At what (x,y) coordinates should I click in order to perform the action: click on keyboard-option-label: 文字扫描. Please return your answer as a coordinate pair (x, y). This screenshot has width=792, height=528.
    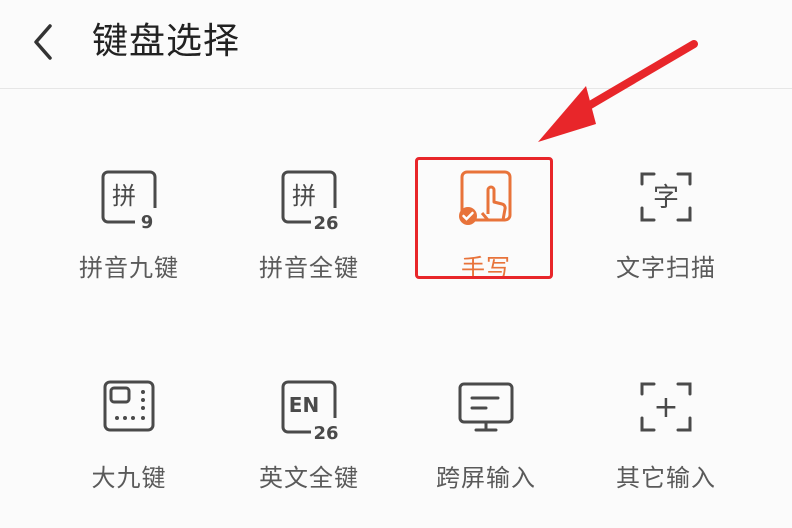
    Looking at the image, I should click on (666, 268).